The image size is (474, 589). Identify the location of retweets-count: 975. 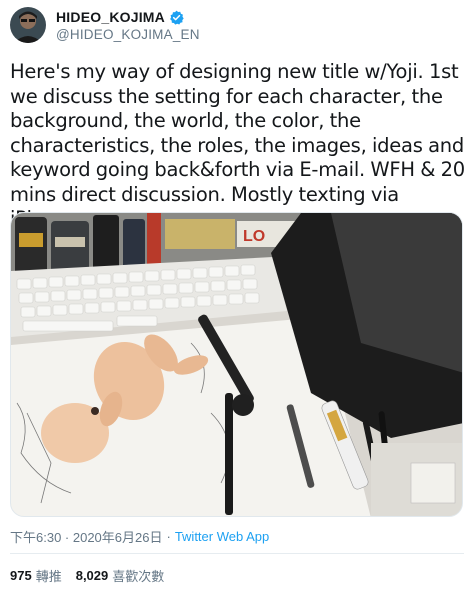
(21, 575).